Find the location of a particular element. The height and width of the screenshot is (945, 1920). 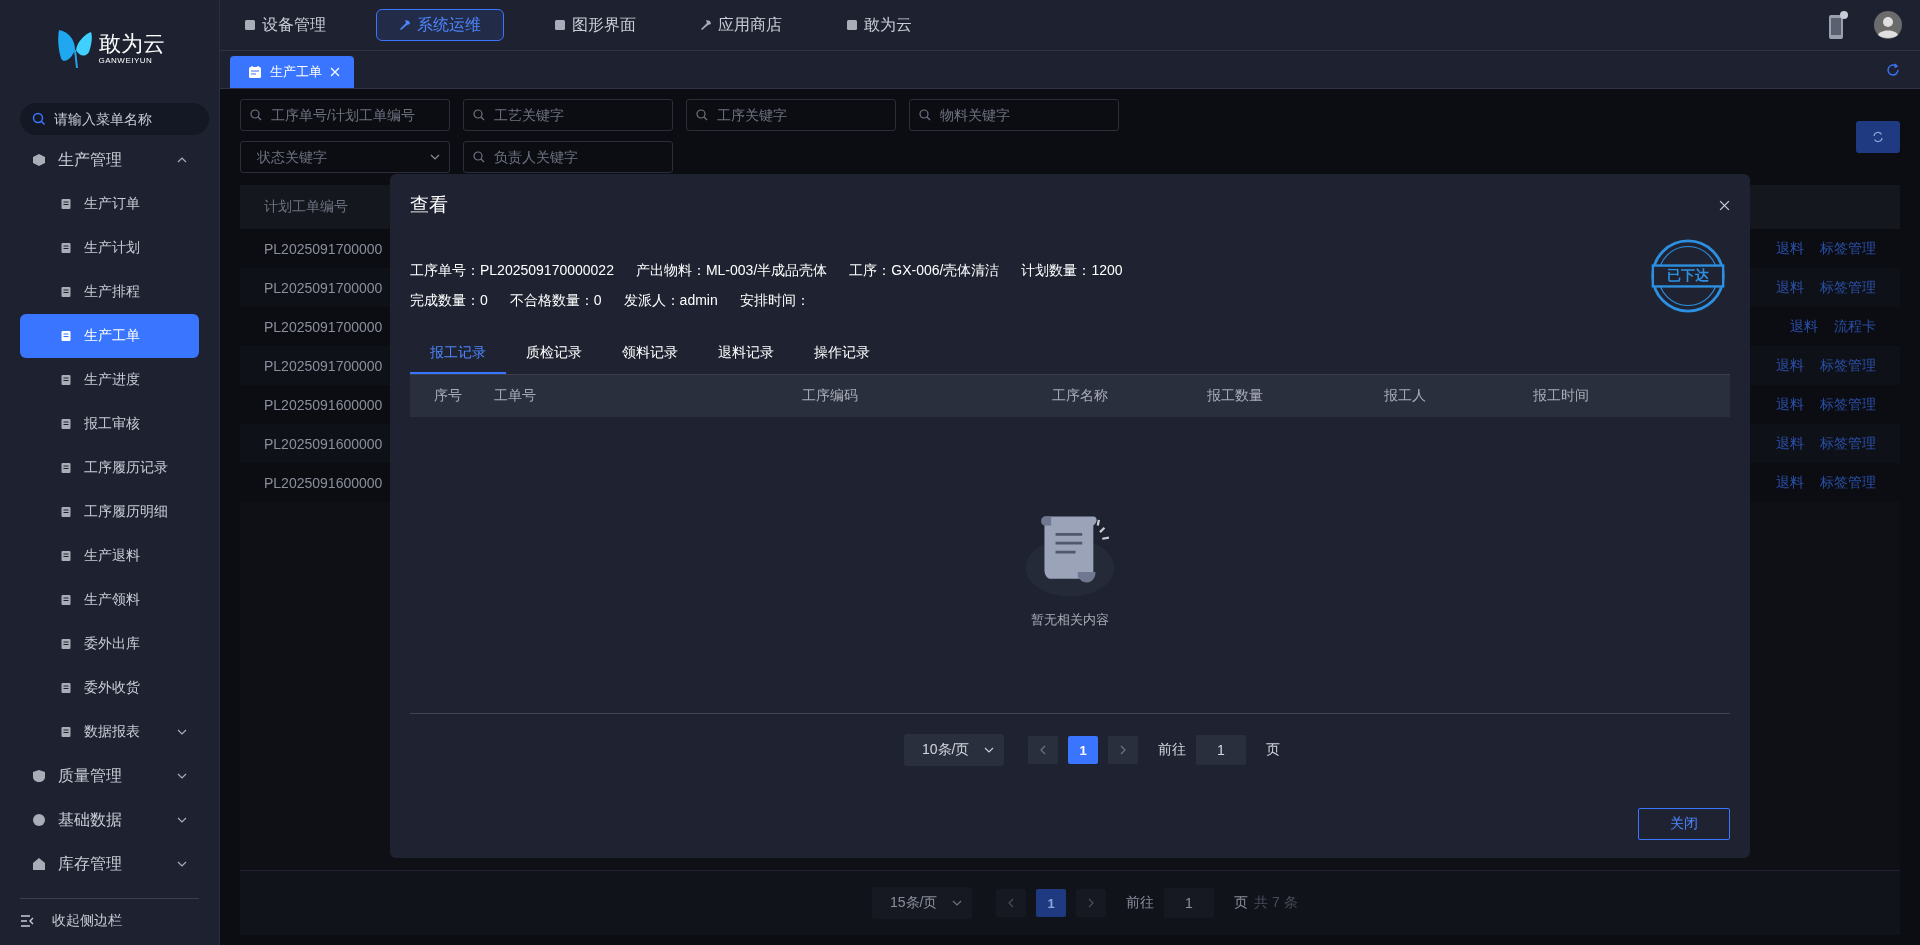

menu-item: 生产排程 is located at coordinates (109, 292).